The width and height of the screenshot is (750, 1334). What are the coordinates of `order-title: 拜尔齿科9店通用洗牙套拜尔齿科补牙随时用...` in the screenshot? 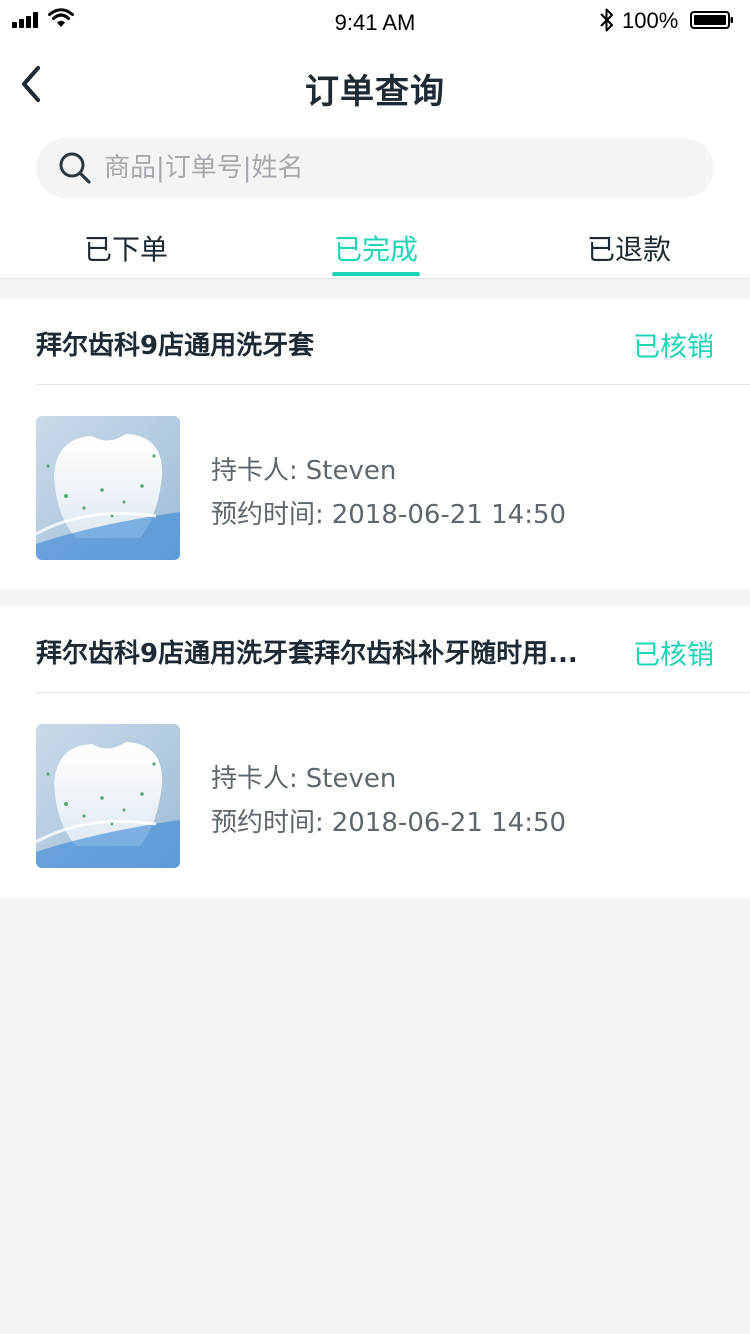 It's located at (307, 654).